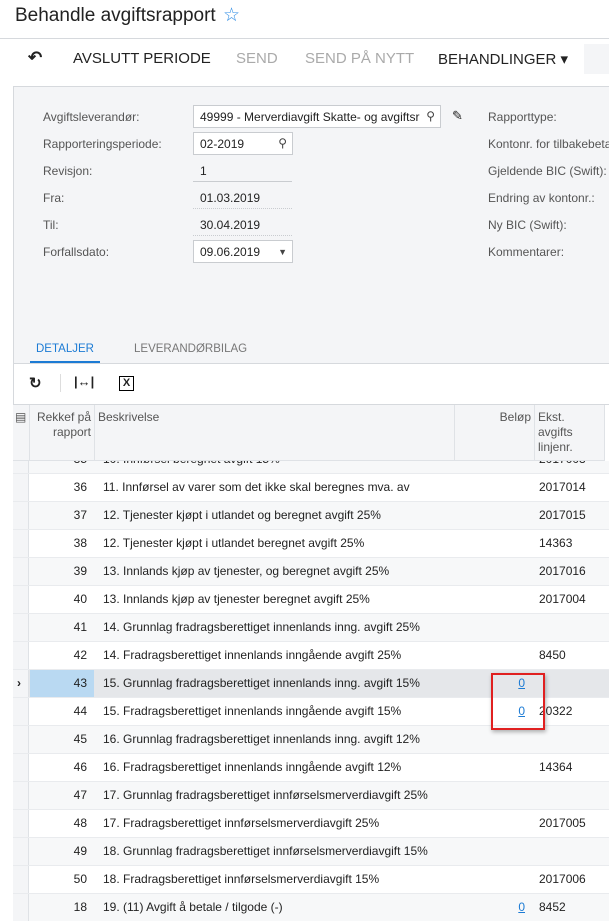 The image size is (609, 921). I want to click on order-cell: 36, so click(80, 487).